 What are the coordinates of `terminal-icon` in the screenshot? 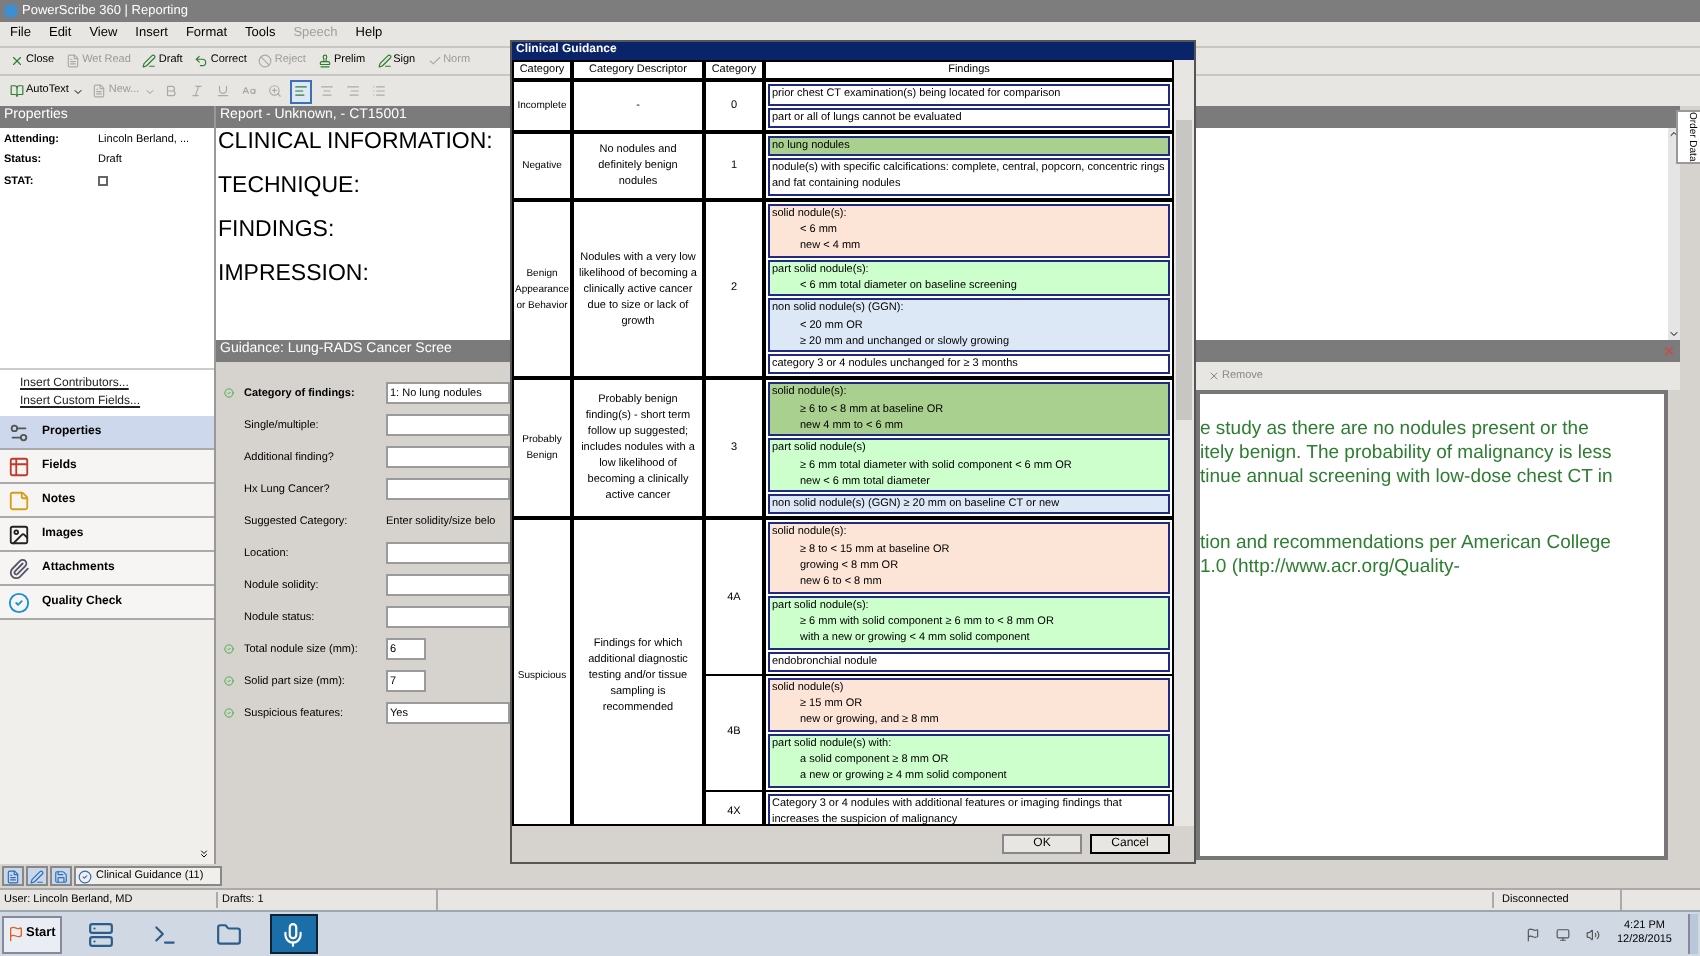 It's located at (165, 934).